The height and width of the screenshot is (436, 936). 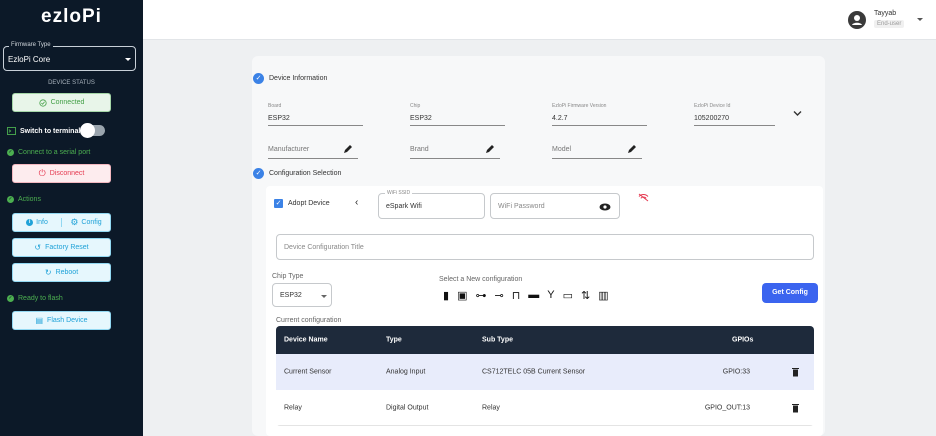 What do you see at coordinates (516, 295) in the screenshot?
I see `relay-icon: ⊓` at bounding box center [516, 295].